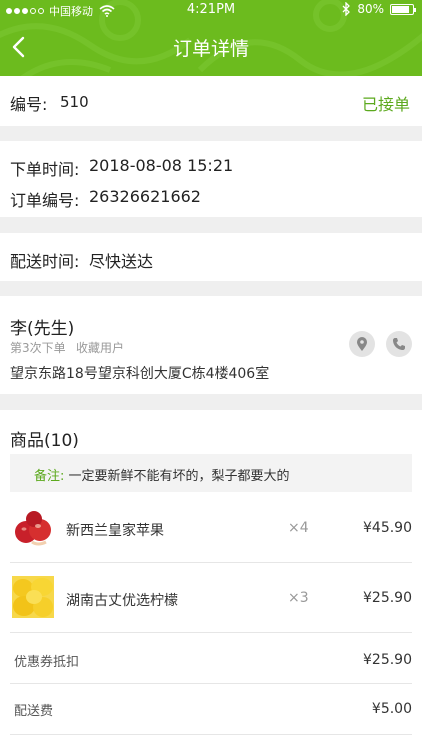 The height and width of the screenshot is (750, 422). What do you see at coordinates (298, 528) in the screenshot?
I see `product-qty: ×4` at bounding box center [298, 528].